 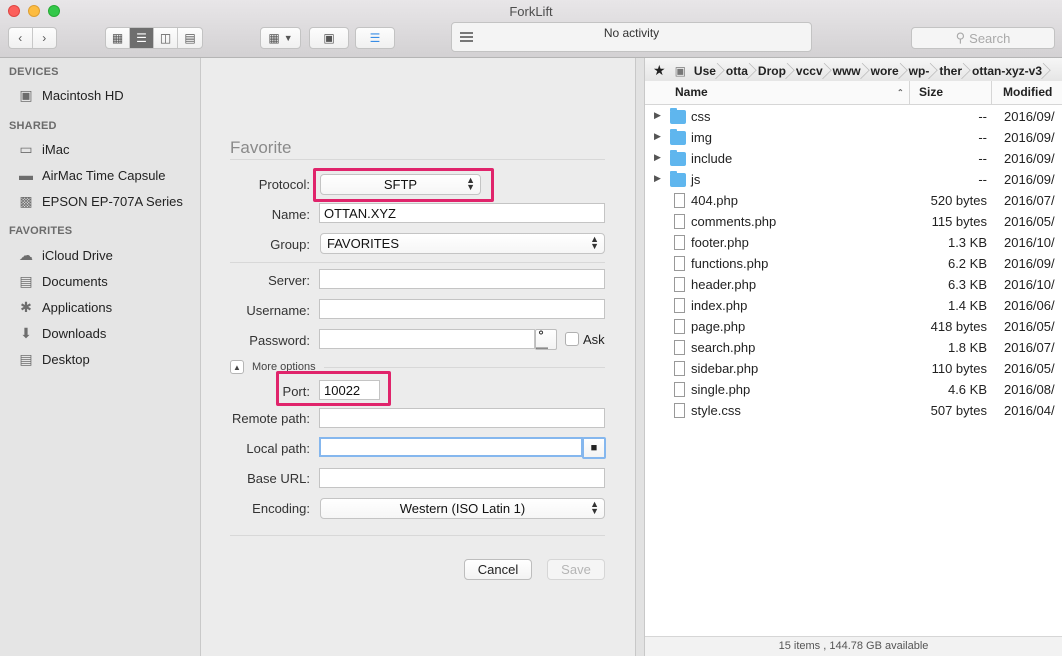 What do you see at coordinates (375, 38) in the screenshot?
I see `favorites-button: ☰` at bounding box center [375, 38].